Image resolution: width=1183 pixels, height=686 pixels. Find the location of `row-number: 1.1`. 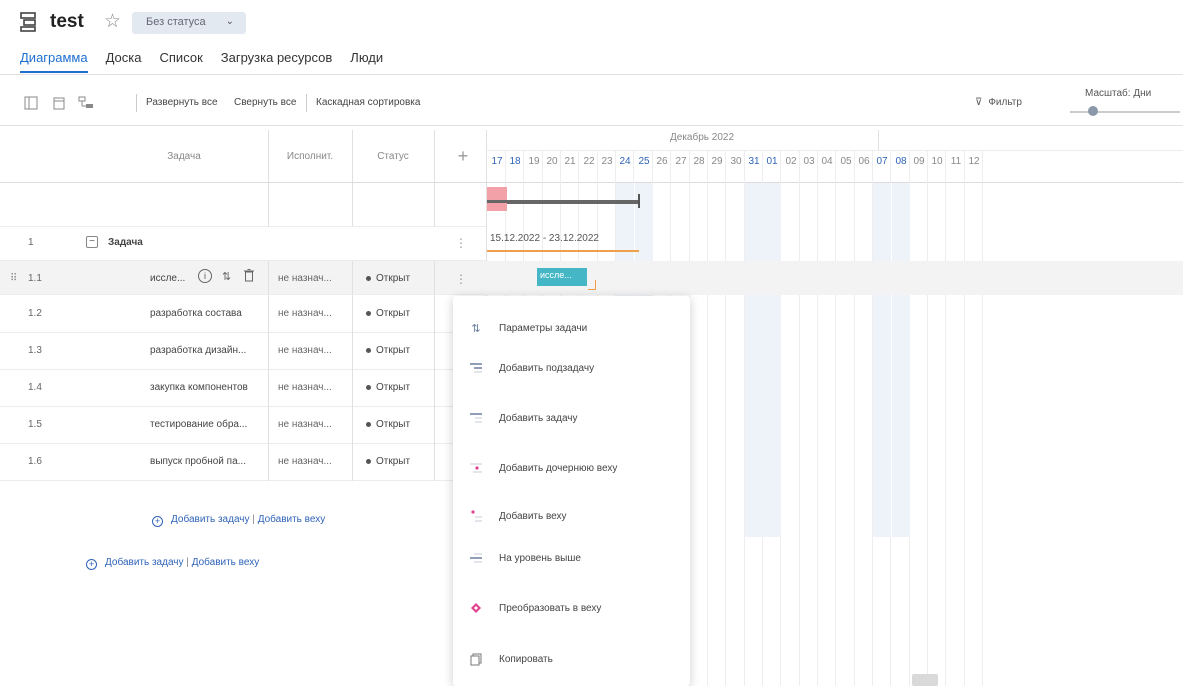

row-number: 1.1 is located at coordinates (35, 278).